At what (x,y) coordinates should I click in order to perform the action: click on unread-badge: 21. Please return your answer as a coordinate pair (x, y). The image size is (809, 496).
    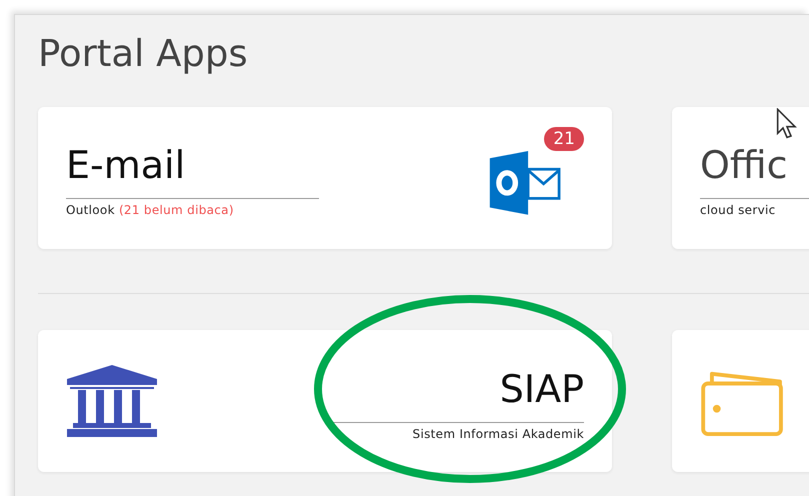
    Looking at the image, I should click on (564, 139).